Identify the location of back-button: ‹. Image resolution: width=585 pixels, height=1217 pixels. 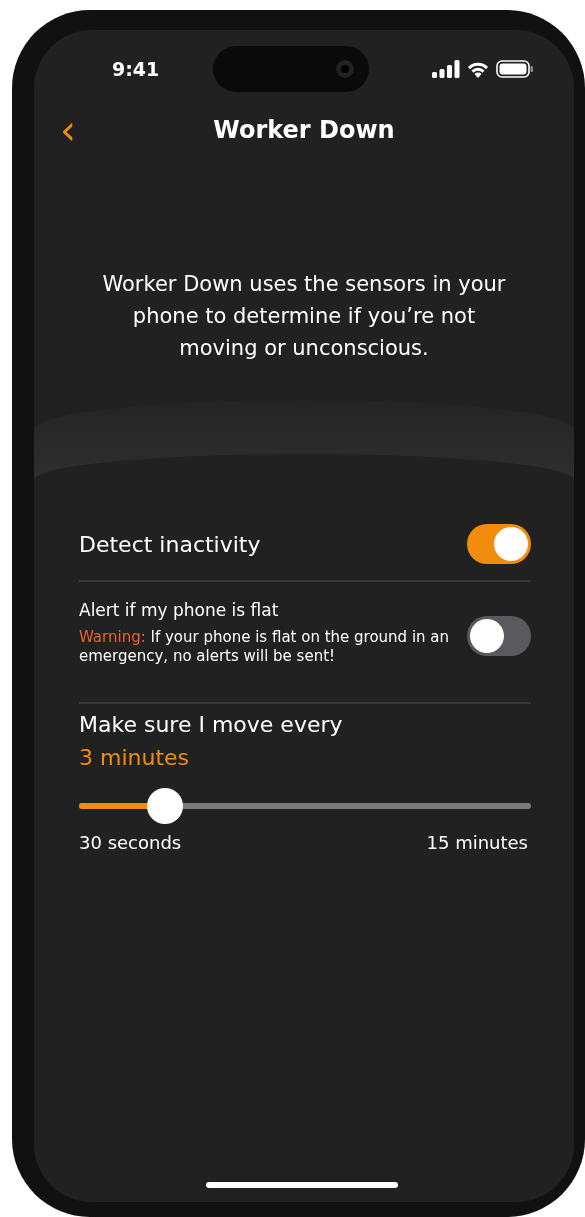
(68, 130).